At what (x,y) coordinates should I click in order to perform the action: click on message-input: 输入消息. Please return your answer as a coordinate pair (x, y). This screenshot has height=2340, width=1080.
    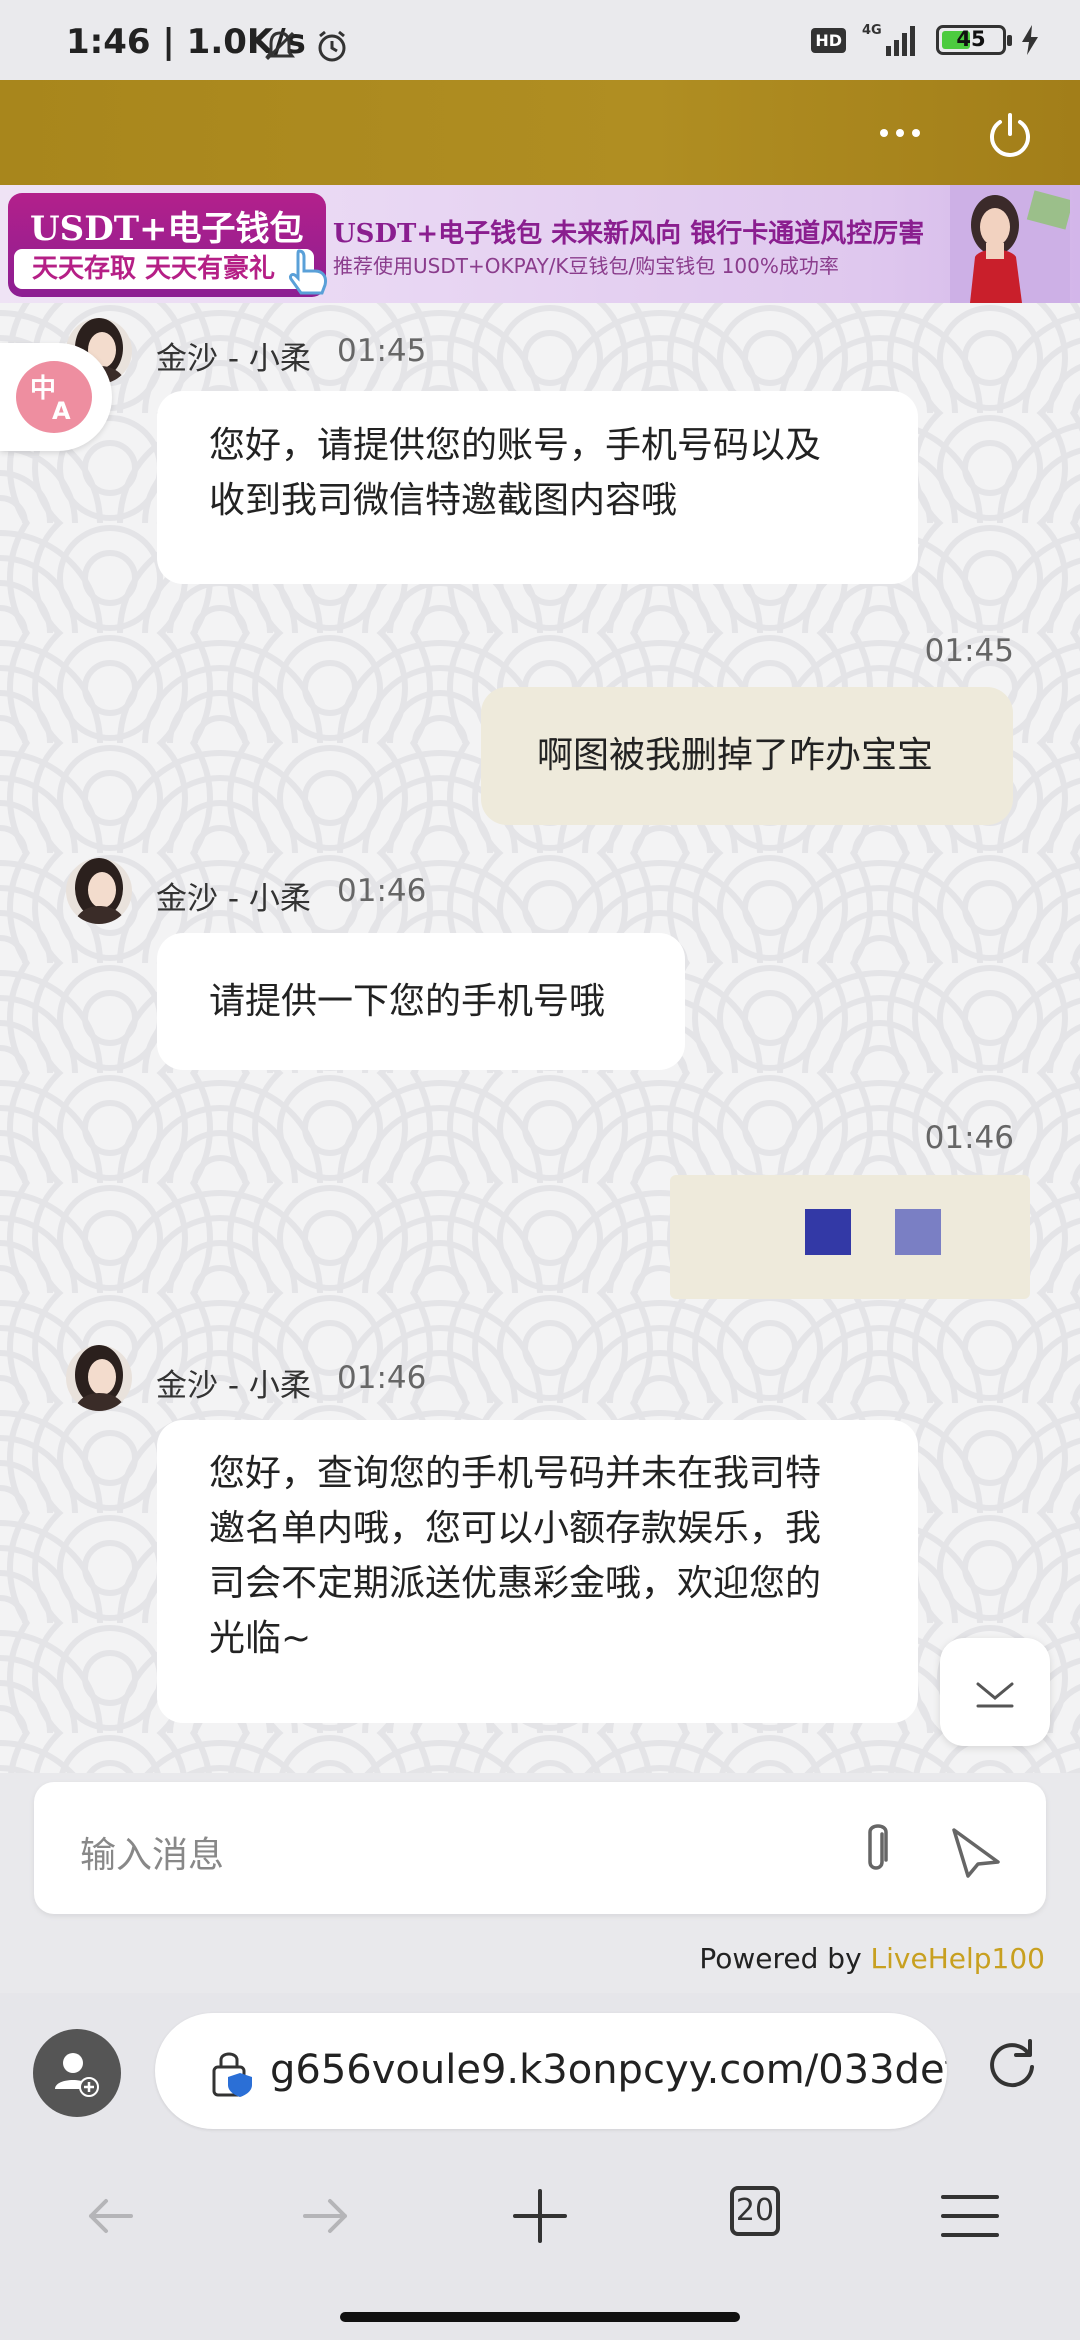
    Looking at the image, I should click on (152, 1852).